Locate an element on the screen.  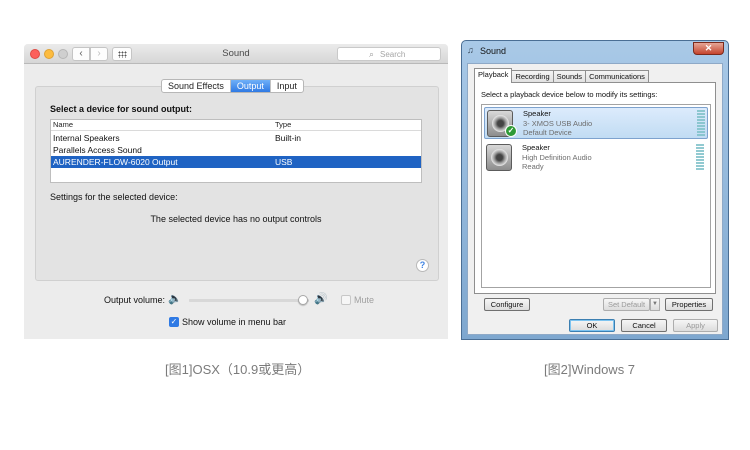
win7-titlebar: ♫ Sound ✕ is located at coordinates (595, 52).